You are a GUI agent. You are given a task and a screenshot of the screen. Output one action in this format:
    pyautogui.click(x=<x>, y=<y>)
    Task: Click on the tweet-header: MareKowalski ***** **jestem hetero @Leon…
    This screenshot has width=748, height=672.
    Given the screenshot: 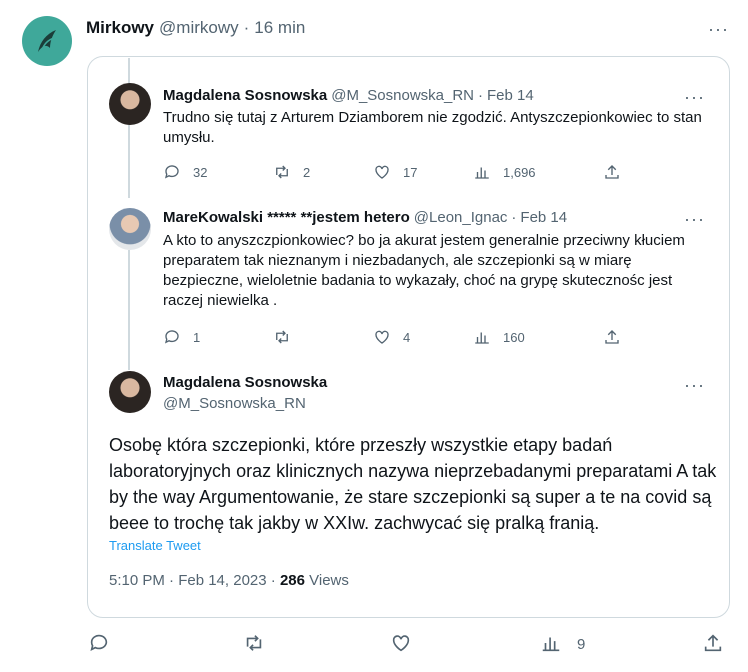 What is the action you would take?
    pyautogui.click(x=365, y=217)
    